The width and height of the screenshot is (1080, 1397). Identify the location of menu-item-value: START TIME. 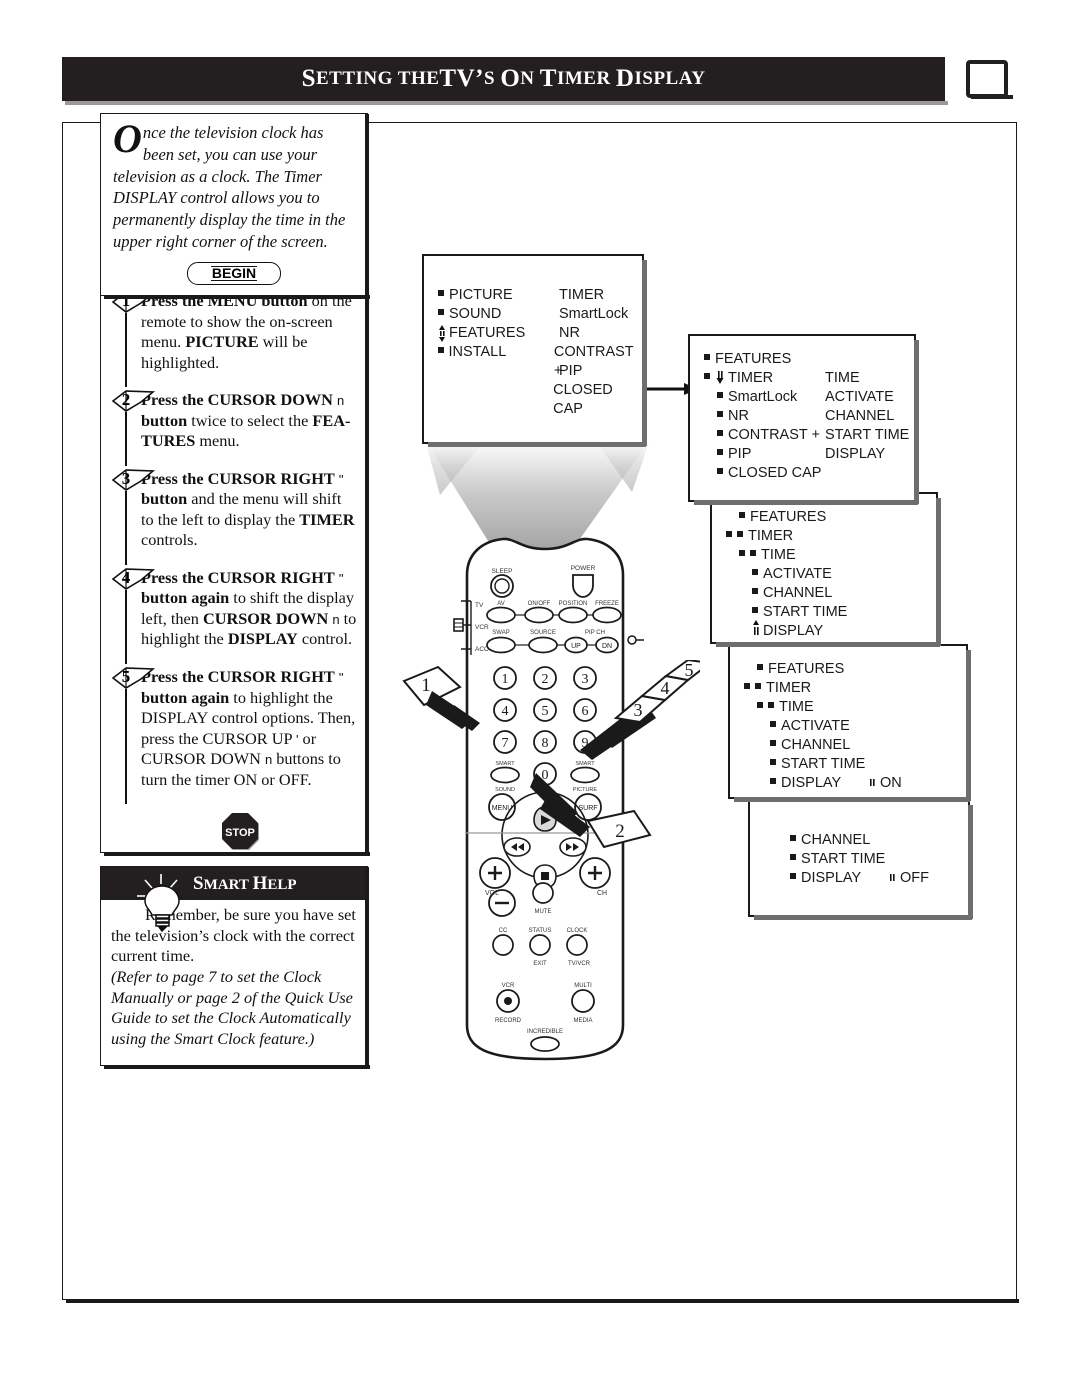
(867, 435).